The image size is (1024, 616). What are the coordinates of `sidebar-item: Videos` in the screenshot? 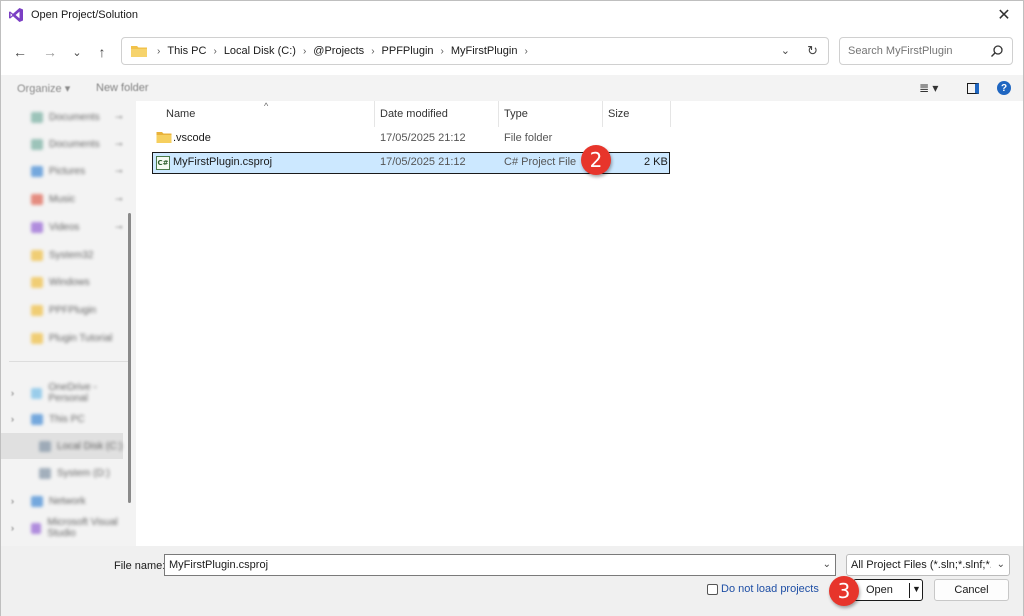 It's located at (55, 227).